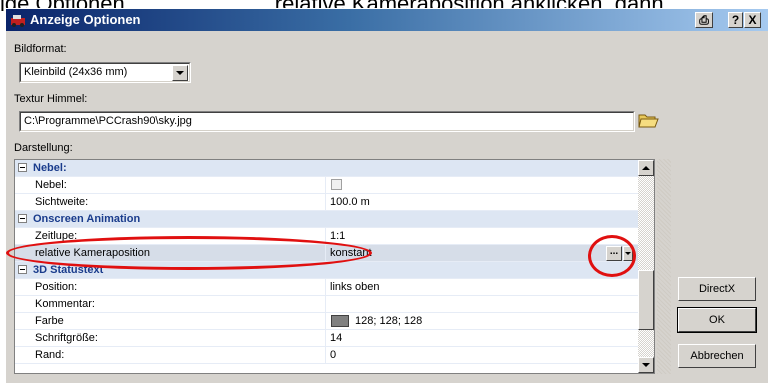 The width and height of the screenshot is (768, 383). What do you see at coordinates (328, 168) in the screenshot?
I see `category-nebel: Nebel:` at bounding box center [328, 168].